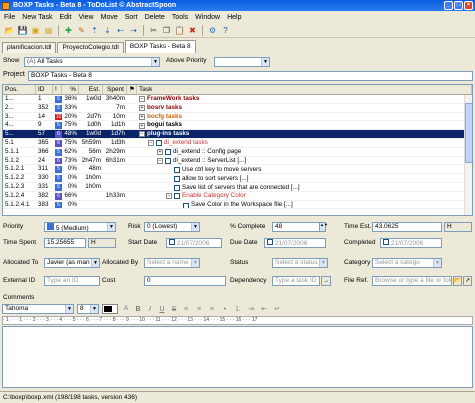  Describe the element at coordinates (192, 30) in the screenshot. I see `delete-task-icon: ✖` at that location.